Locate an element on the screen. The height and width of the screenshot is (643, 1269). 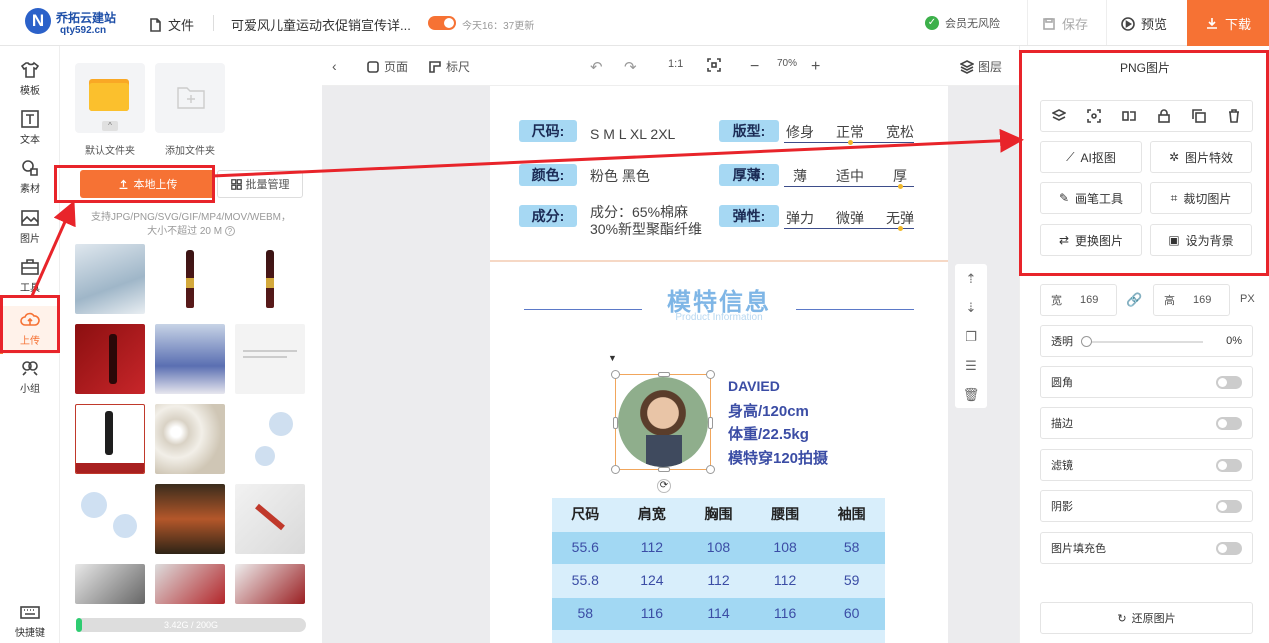
model-fit: 模特穿120拍摄 is located at coordinates (778, 457).